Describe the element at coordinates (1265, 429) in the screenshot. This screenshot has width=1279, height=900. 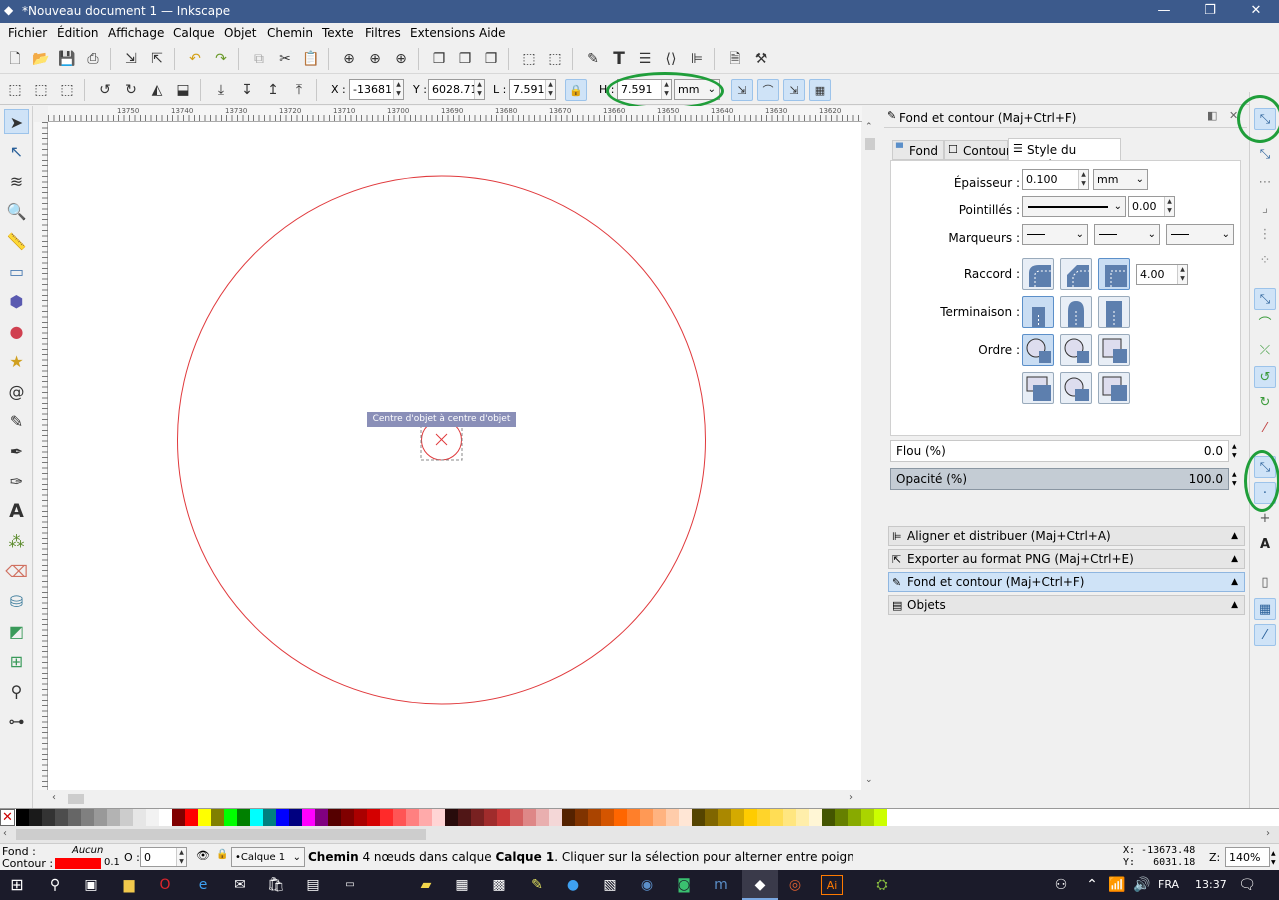
I see `snap-line-midpoints-icon: ⁄` at that location.